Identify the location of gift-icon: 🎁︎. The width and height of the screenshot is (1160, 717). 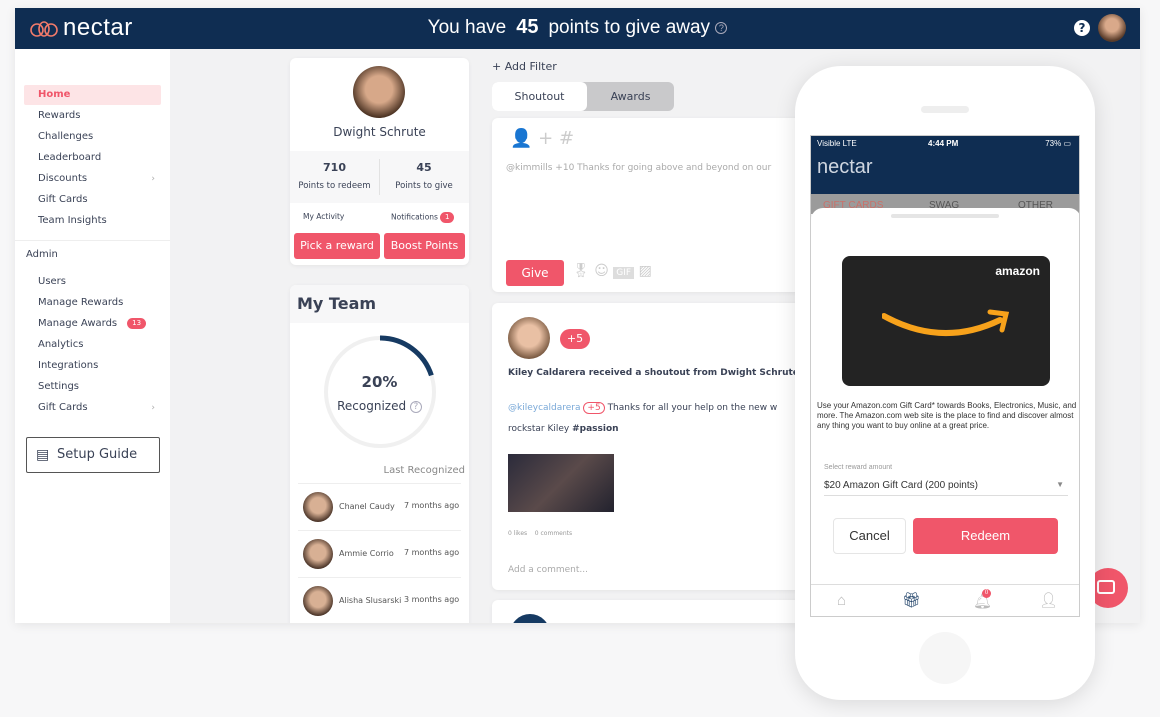
(911, 600).